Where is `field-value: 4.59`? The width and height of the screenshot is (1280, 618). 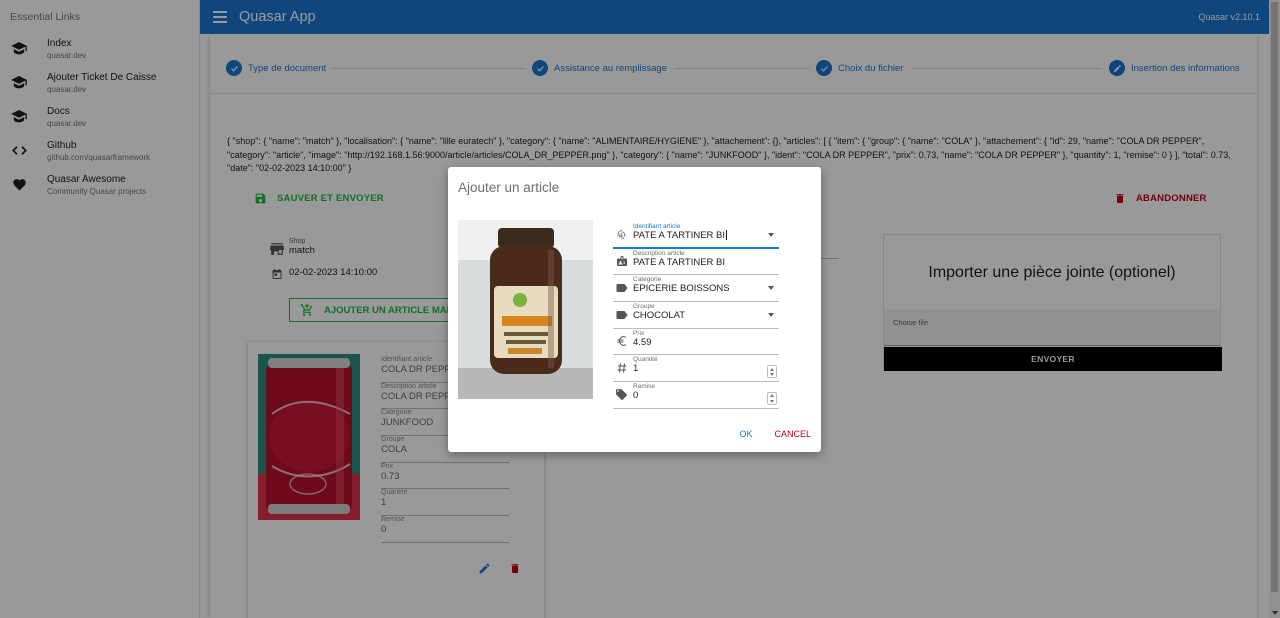 field-value: 4.59 is located at coordinates (642, 342).